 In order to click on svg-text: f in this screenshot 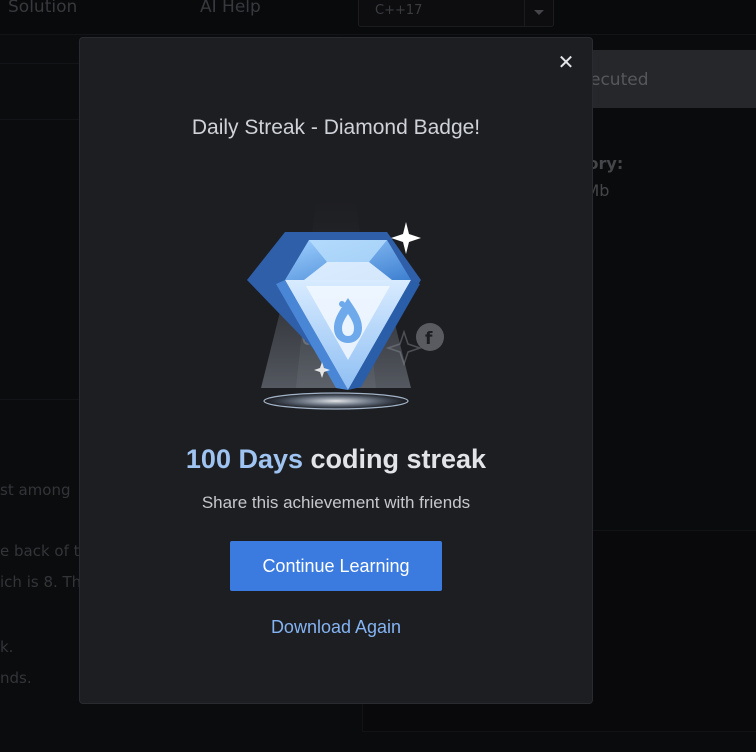, I will do `click(429, 339)`.